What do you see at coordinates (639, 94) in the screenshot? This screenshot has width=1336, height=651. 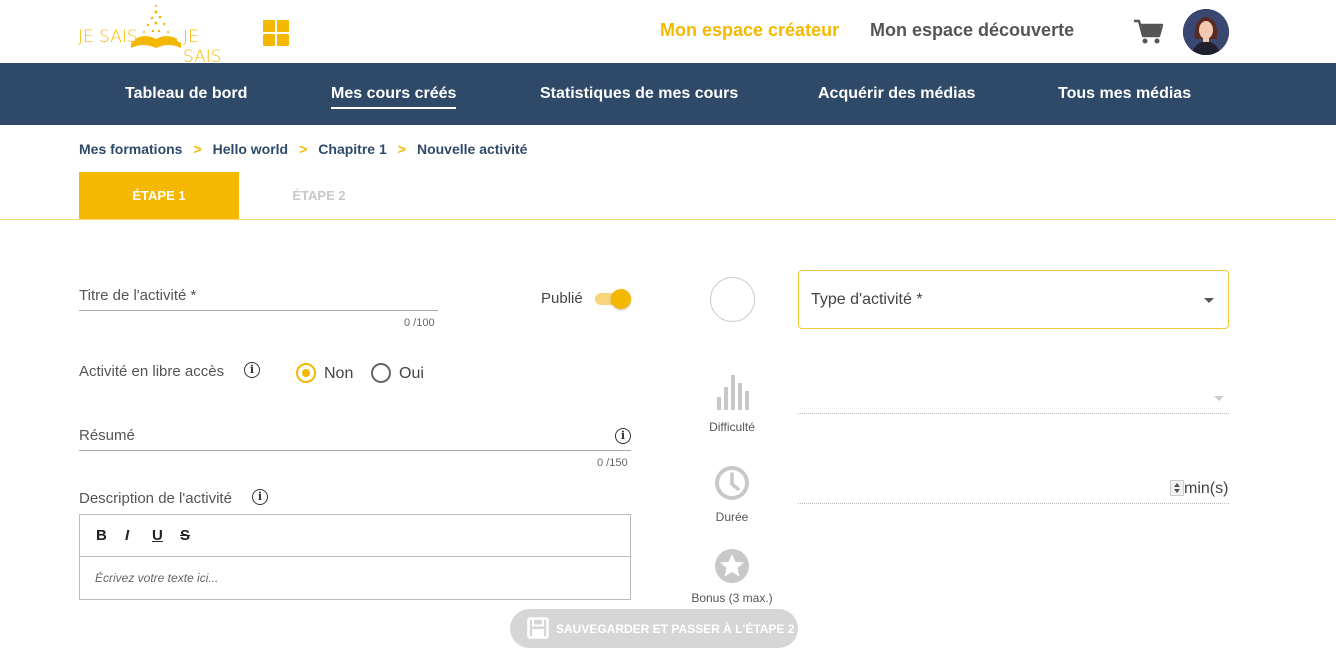 I see `nav-course-stats: Statistiques de mes cours` at bounding box center [639, 94].